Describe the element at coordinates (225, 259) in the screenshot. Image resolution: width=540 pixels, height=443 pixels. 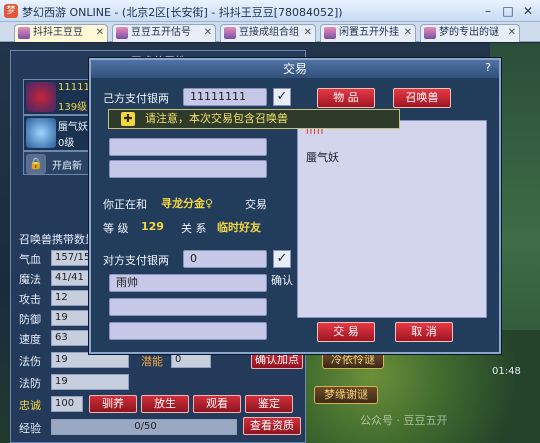
I see `their-silver-field: 0` at that location.